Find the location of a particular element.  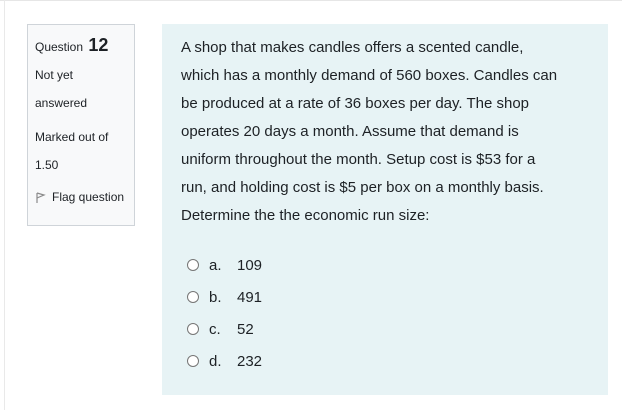

flag-question-label: Flag question is located at coordinates (88, 197).